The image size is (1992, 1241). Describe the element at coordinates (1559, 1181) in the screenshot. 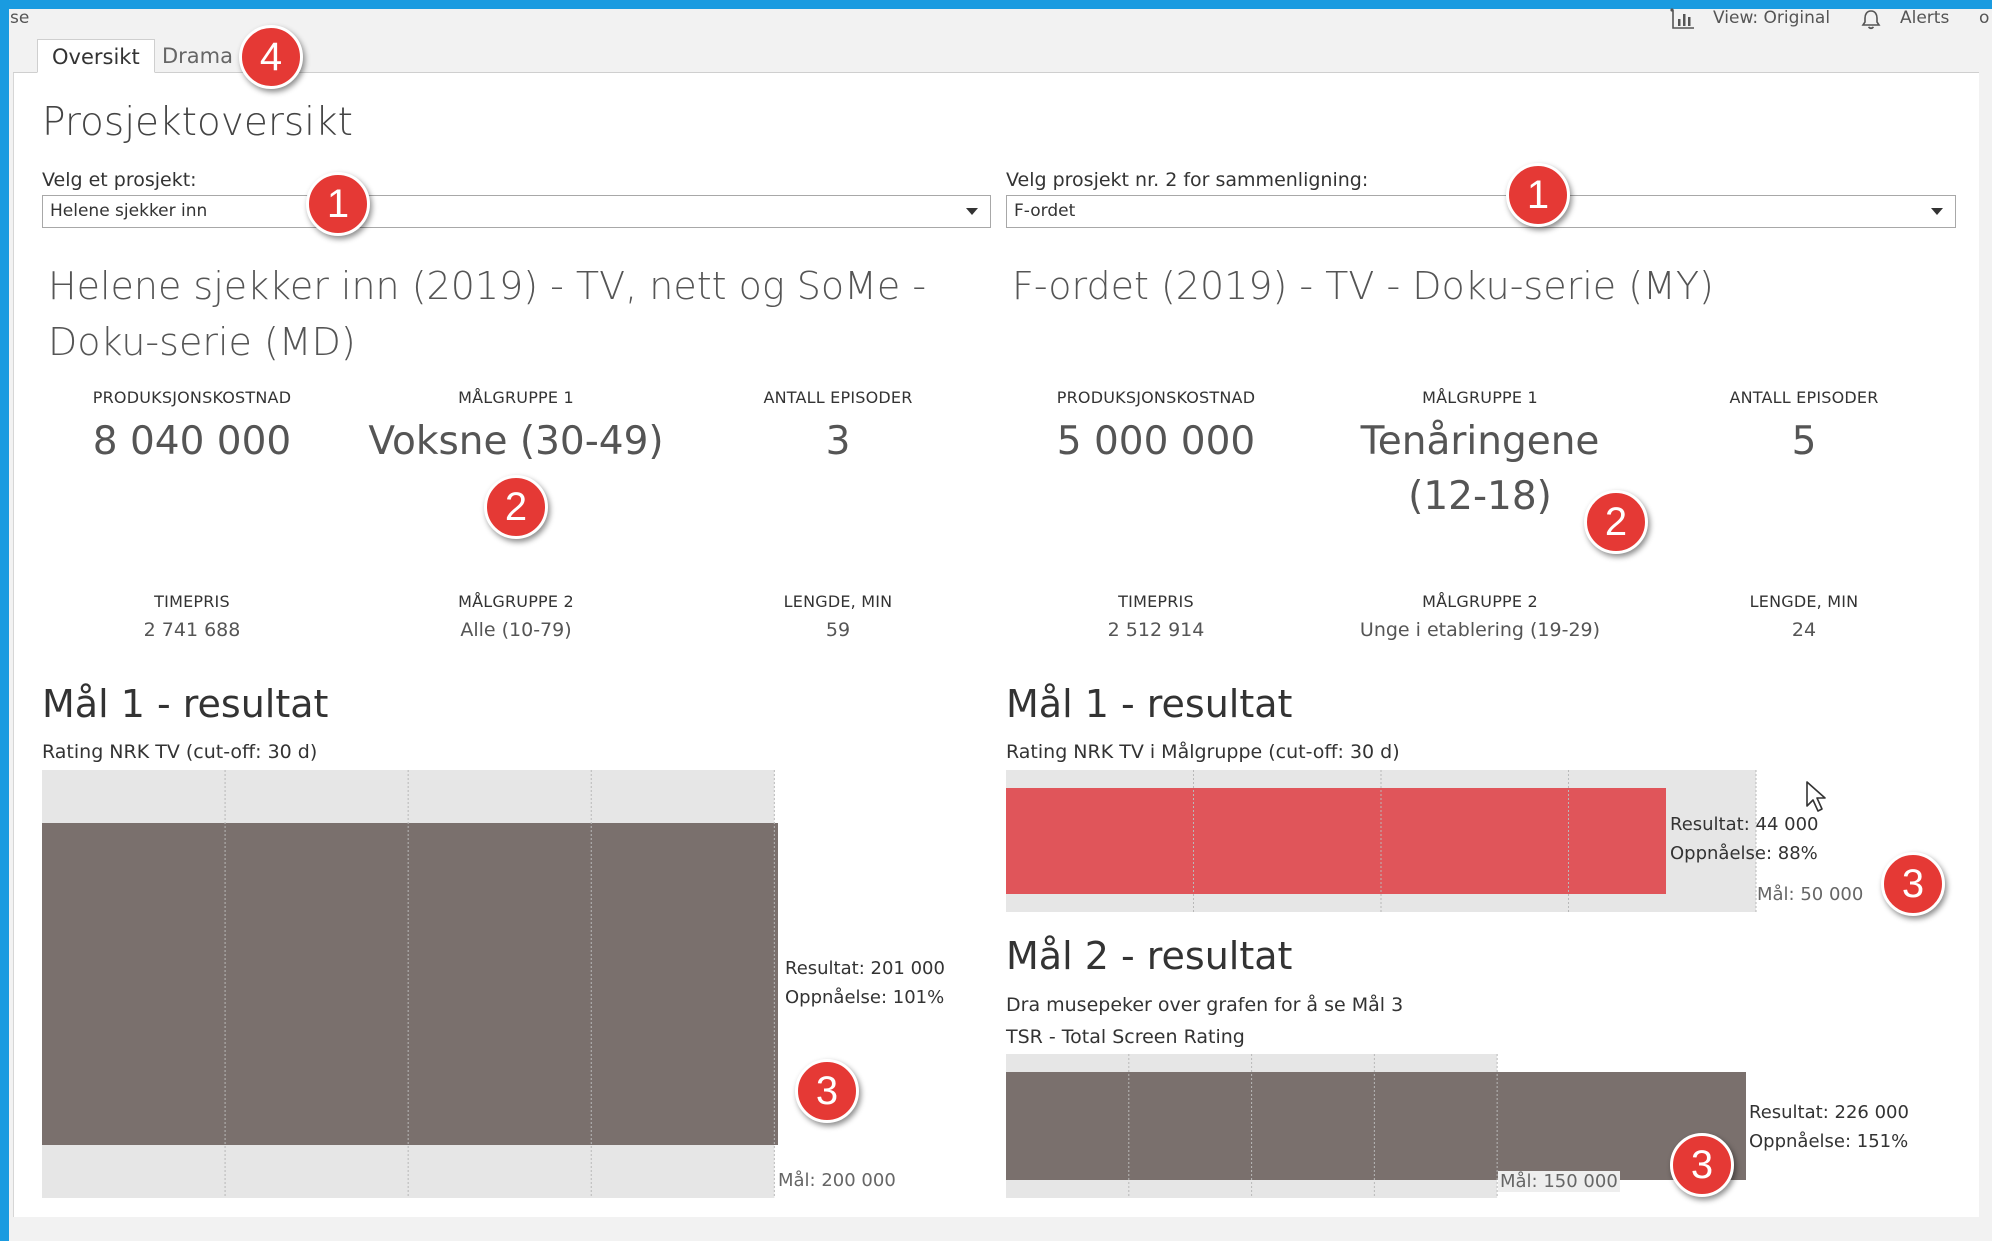

I see `goal2-right-goal-label: Mål: 150 000` at that location.